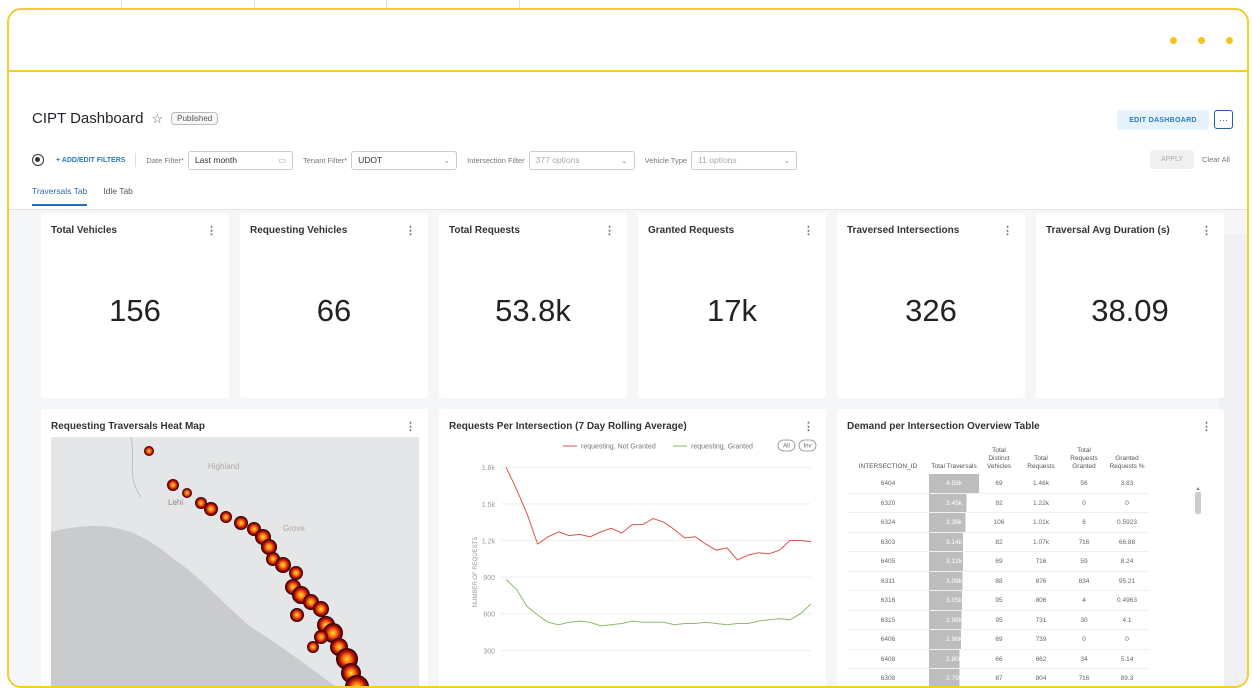  Describe the element at coordinates (1084, 460) in the screenshot. I see `column-header: Total Requests Granted` at that location.